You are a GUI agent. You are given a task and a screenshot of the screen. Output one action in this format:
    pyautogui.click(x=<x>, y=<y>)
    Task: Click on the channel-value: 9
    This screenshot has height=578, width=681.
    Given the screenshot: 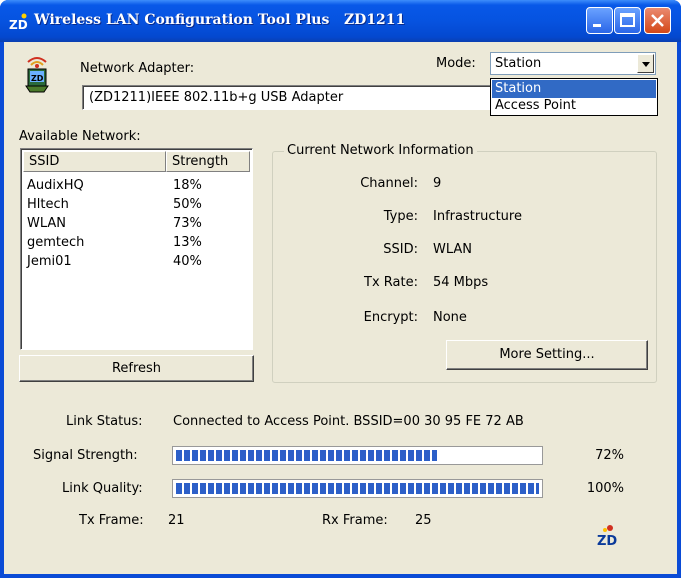 What is the action you would take?
    pyautogui.click(x=437, y=183)
    